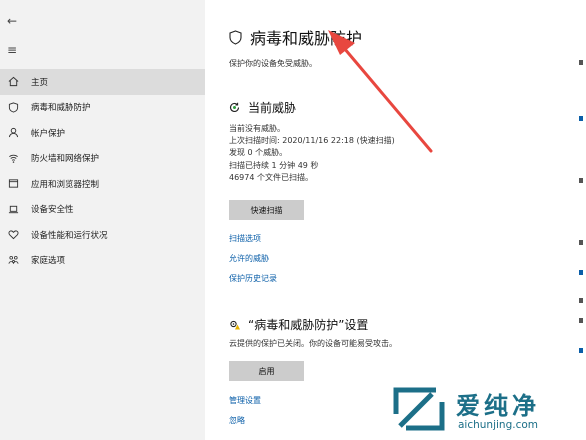  I want to click on laptop-icon, so click(13, 209).